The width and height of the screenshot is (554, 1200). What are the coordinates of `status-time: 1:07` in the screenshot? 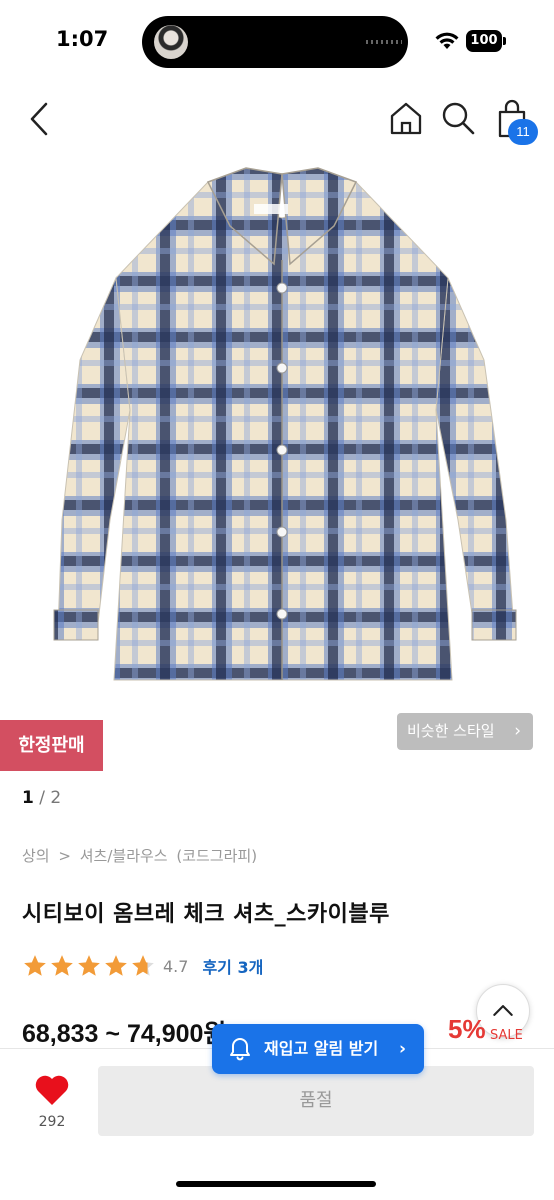 It's located at (82, 39).